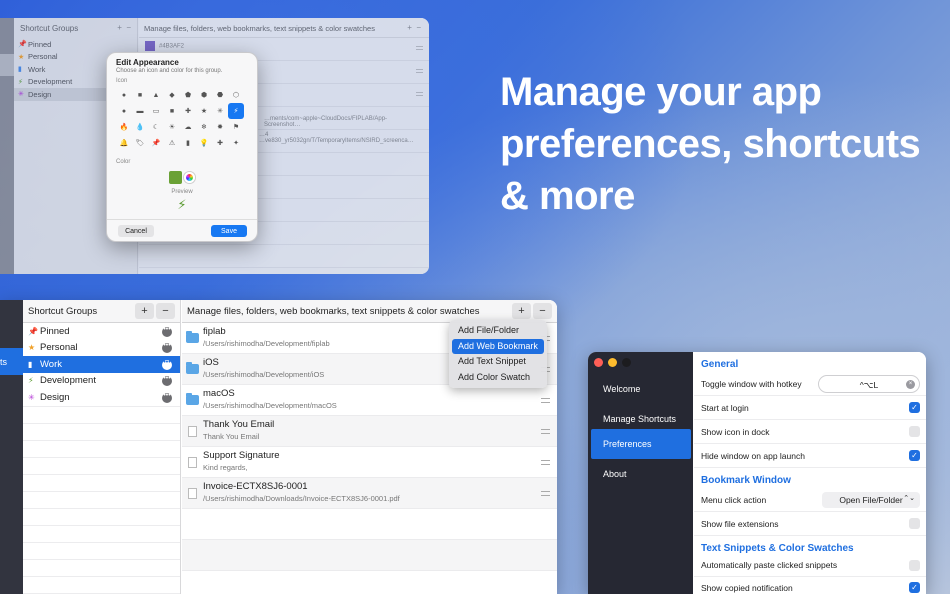 Image resolution: width=950 pixels, height=594 pixels. Describe the element at coordinates (914, 431) in the screenshot. I see `show-dock-checkbox` at that location.